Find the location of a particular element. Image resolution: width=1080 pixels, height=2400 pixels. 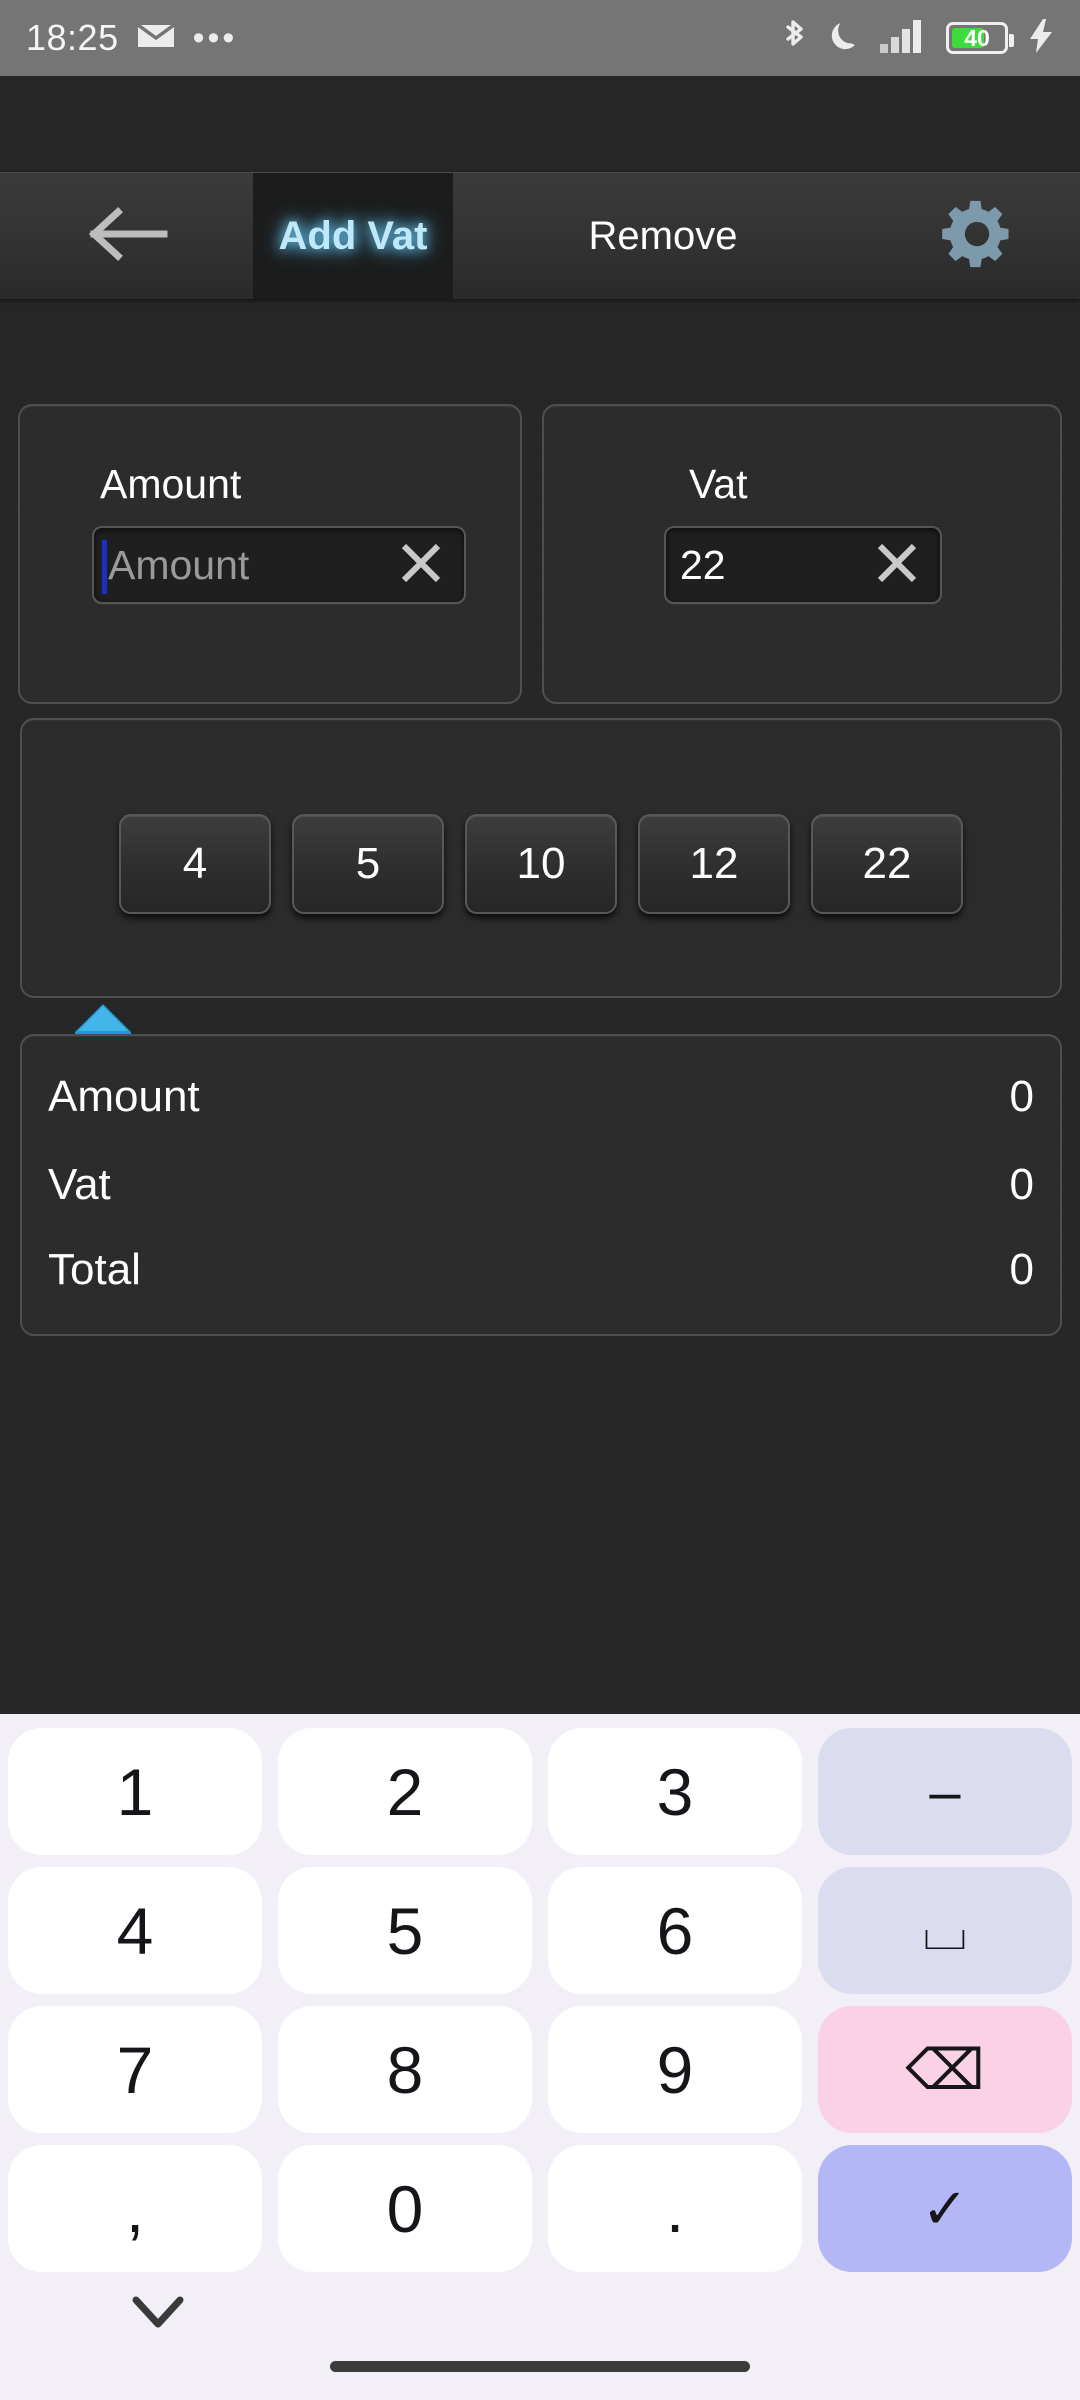

key-9-label: 9 is located at coordinates (675, 2069).